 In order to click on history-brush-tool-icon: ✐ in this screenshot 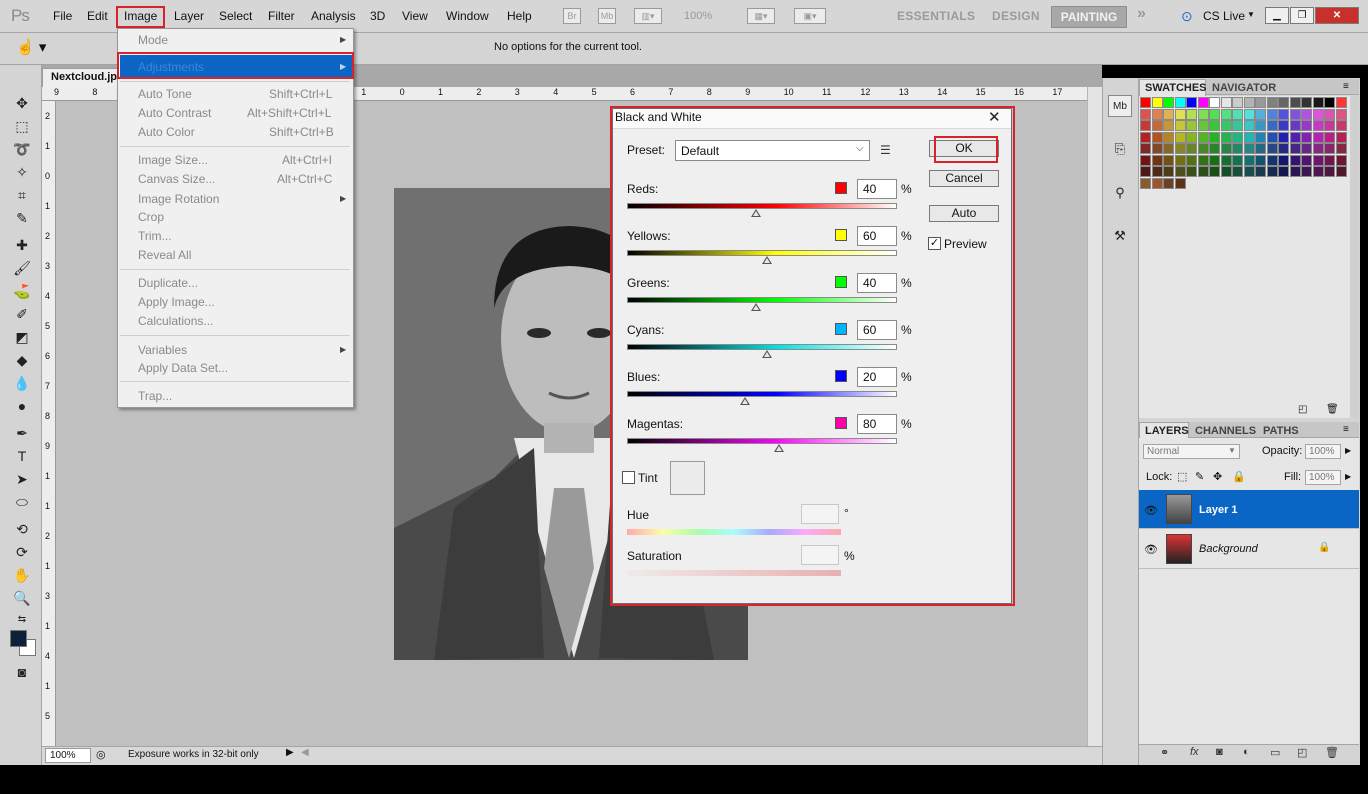, I will do `click(22, 314)`.